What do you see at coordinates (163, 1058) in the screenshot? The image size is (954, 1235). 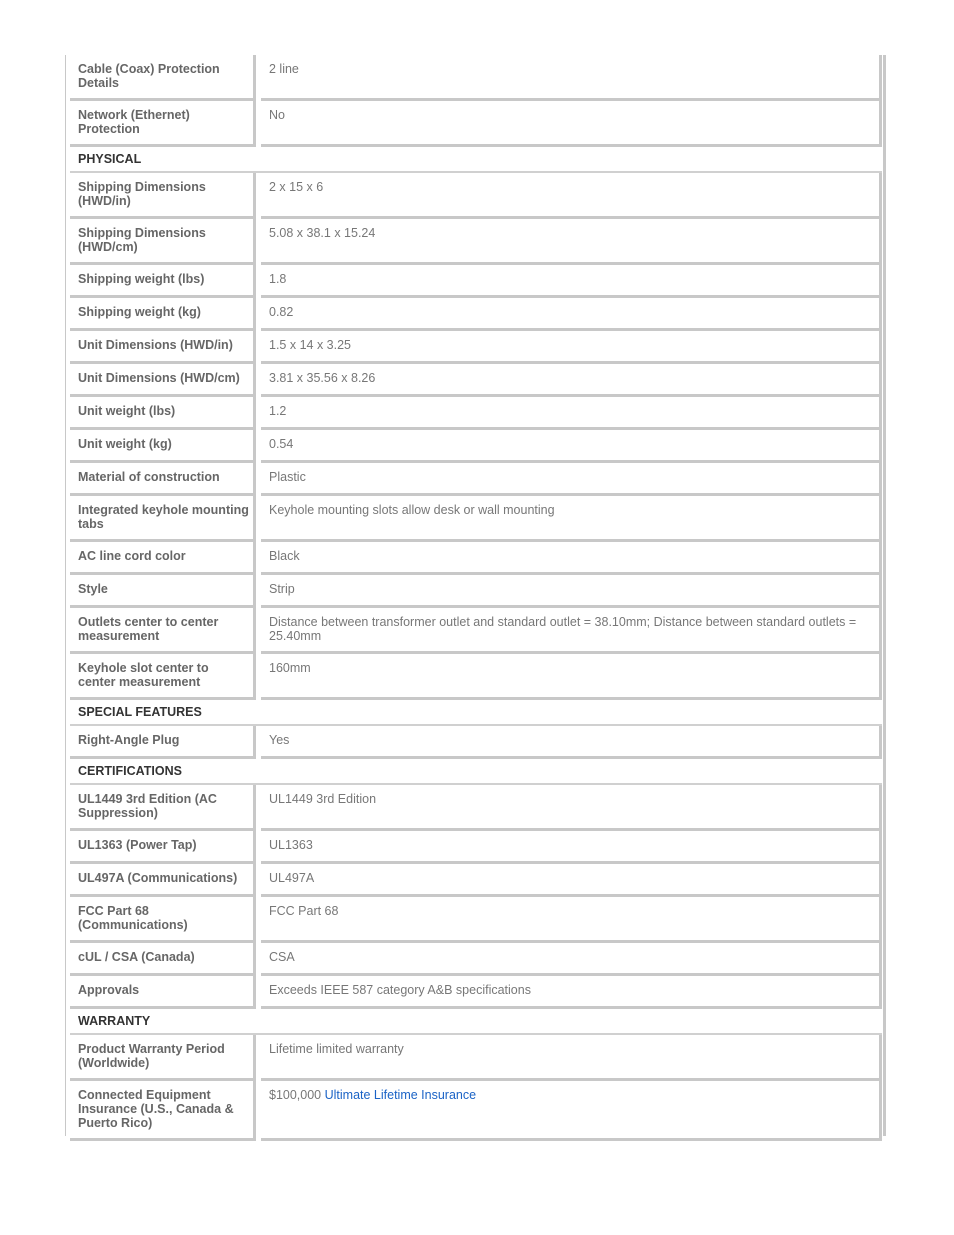 I see `spec-label: Product Warranty Period (Worldwide)` at bounding box center [163, 1058].